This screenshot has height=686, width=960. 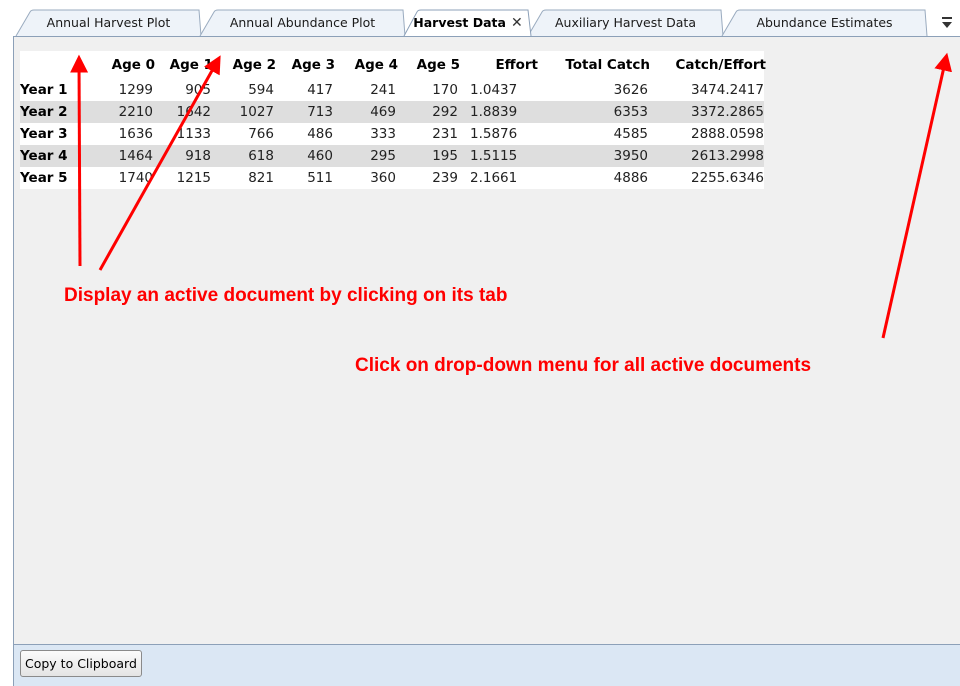 What do you see at coordinates (188, 112) in the screenshot?
I see `table-cell: 1642` at bounding box center [188, 112].